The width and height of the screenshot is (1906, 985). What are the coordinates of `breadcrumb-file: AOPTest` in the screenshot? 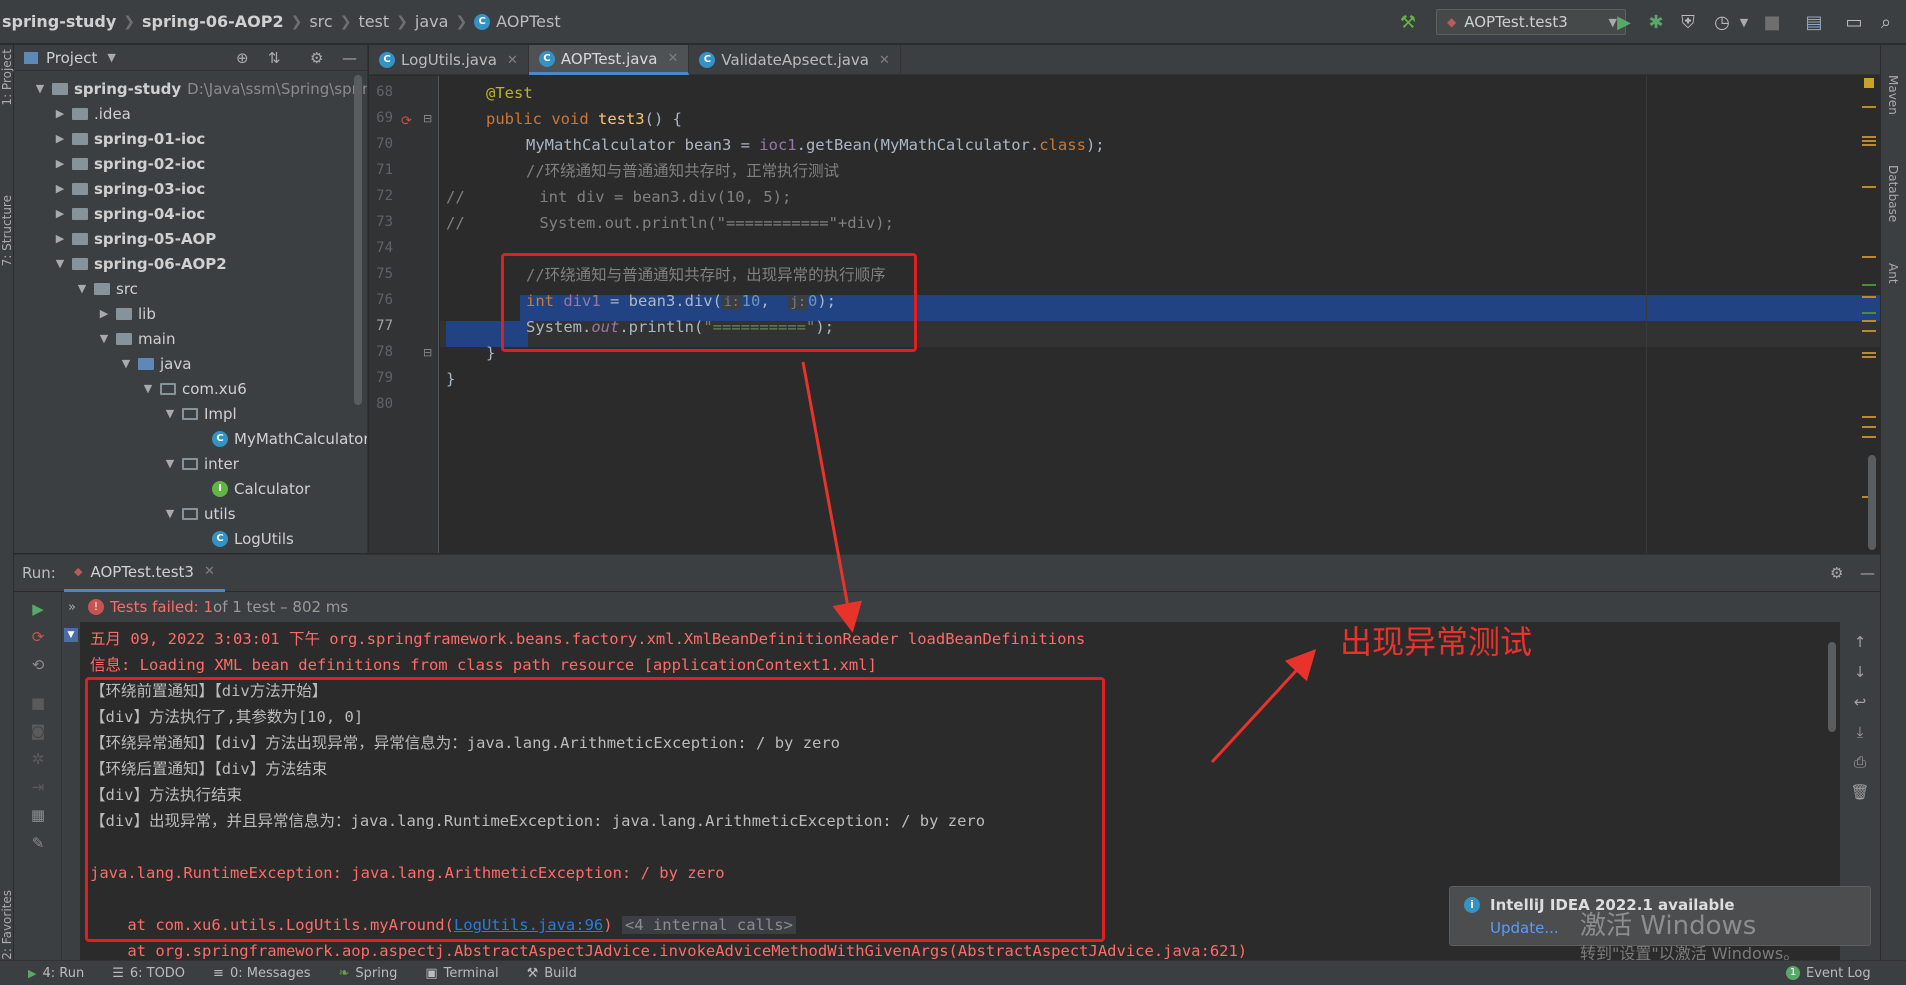 It's located at (528, 21).